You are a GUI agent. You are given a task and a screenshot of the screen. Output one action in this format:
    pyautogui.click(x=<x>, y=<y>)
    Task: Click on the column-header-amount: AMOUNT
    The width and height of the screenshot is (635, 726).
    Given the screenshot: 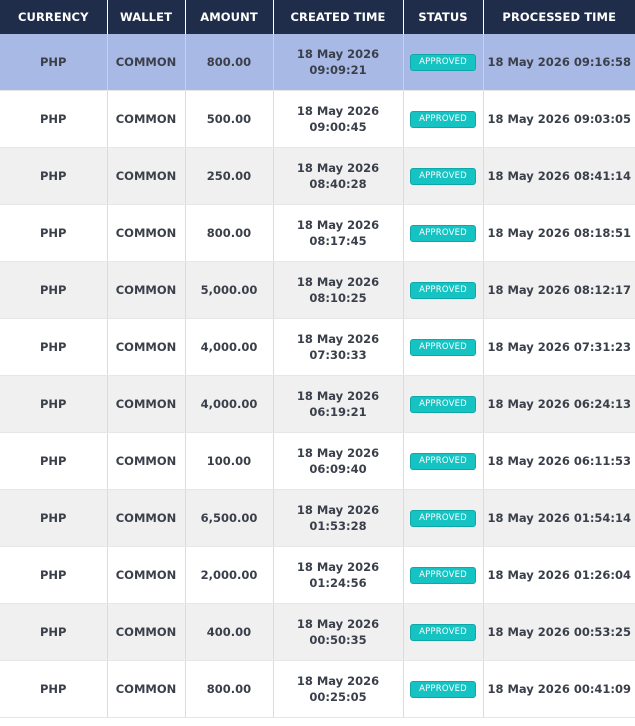 What is the action you would take?
    pyautogui.click(x=229, y=17)
    